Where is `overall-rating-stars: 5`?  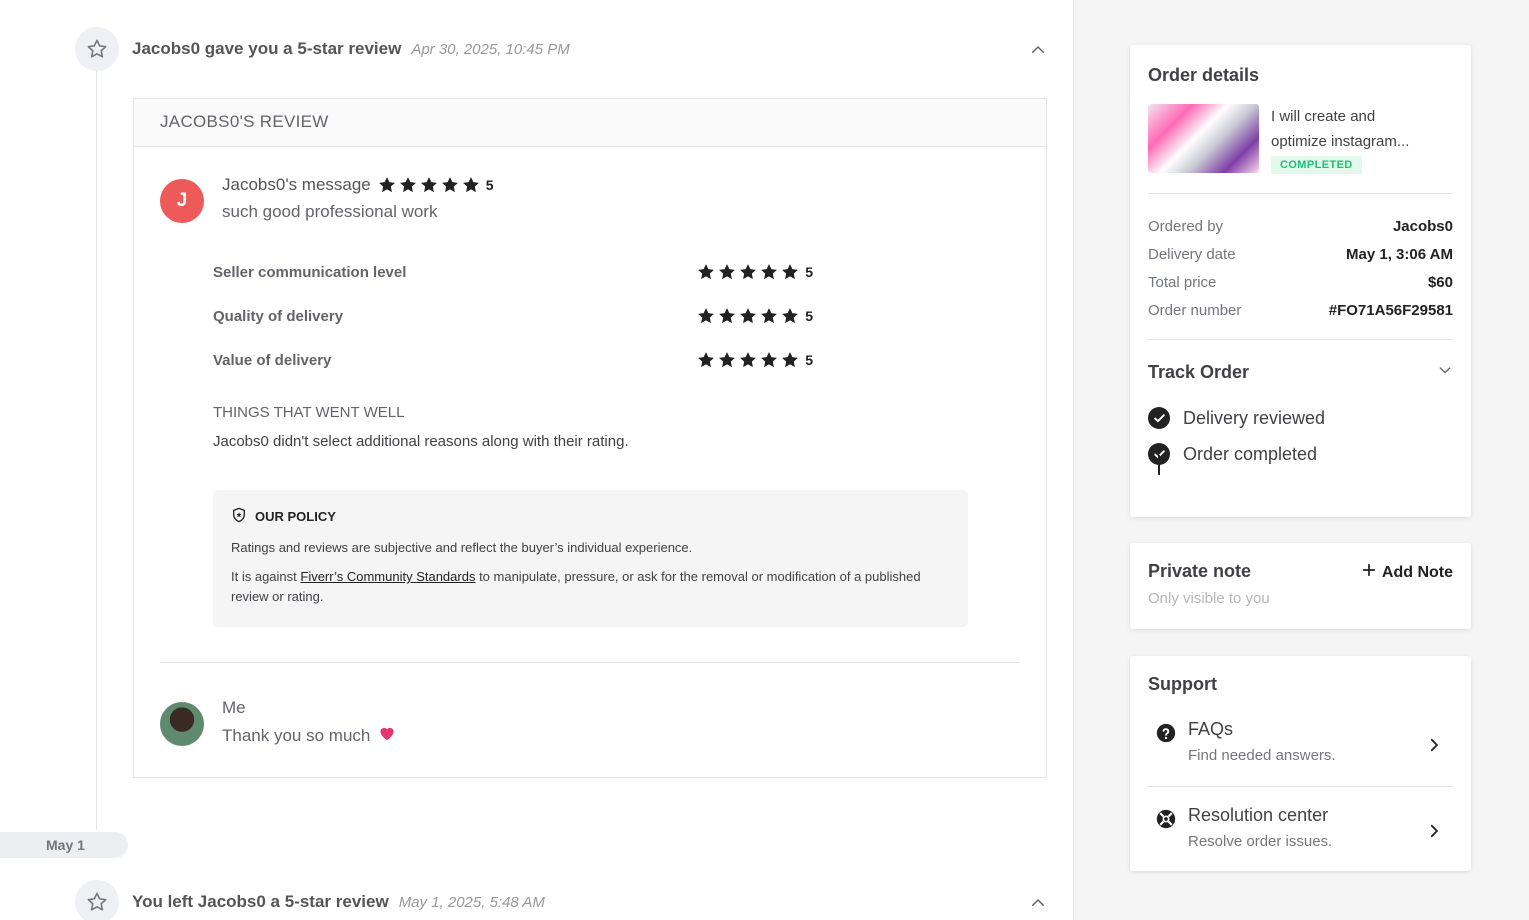 overall-rating-stars: 5 is located at coordinates (435, 185).